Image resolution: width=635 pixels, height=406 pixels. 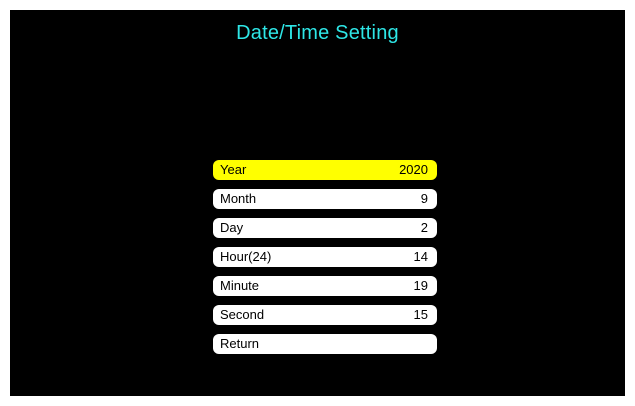 I want to click on menu-item-value: 14, so click(x=420, y=256).